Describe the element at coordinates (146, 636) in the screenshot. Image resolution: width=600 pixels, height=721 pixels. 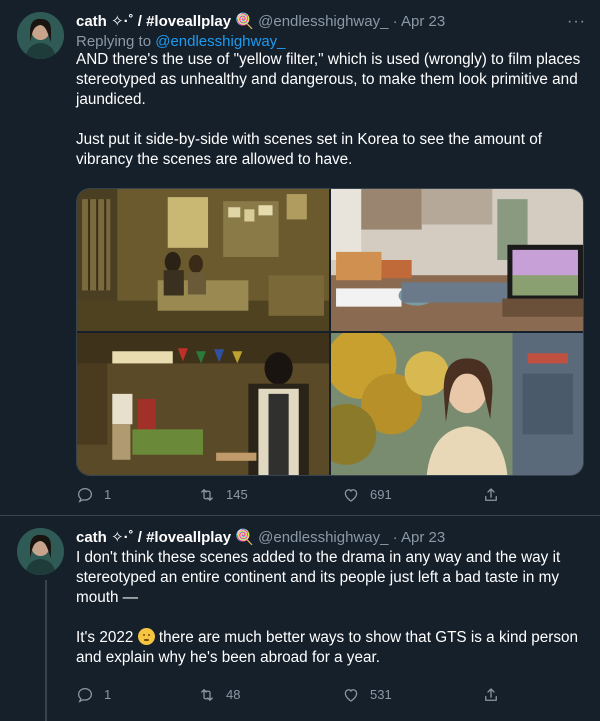
I see `grimacing-face-emoji` at that location.